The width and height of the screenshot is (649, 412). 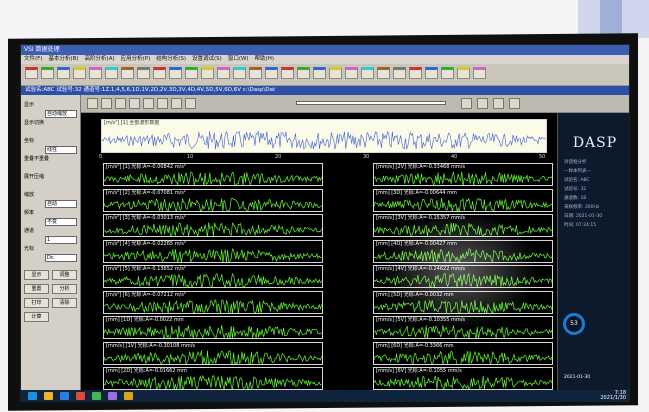 What do you see at coordinates (213, 174) in the screenshot?
I see `waveform-channel: [m/s²] [1] 光标:A=-0.00842 m/s²` at bounding box center [213, 174].